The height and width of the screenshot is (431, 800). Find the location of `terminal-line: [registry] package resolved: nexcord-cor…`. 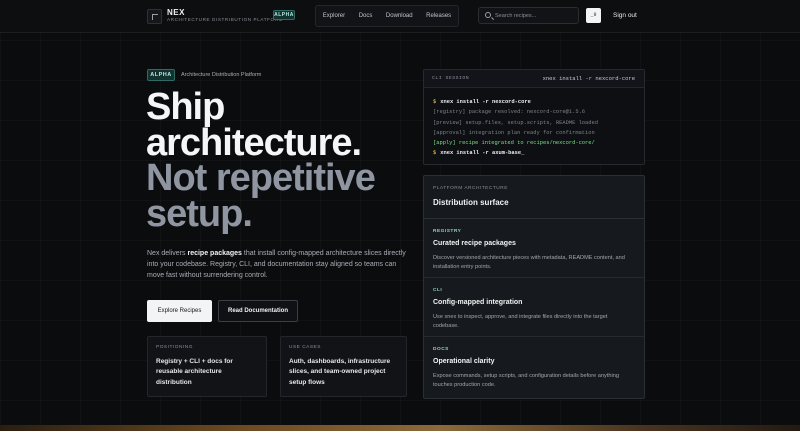

terminal-line: [registry] package resolved: nexcord-cor… is located at coordinates (509, 112).